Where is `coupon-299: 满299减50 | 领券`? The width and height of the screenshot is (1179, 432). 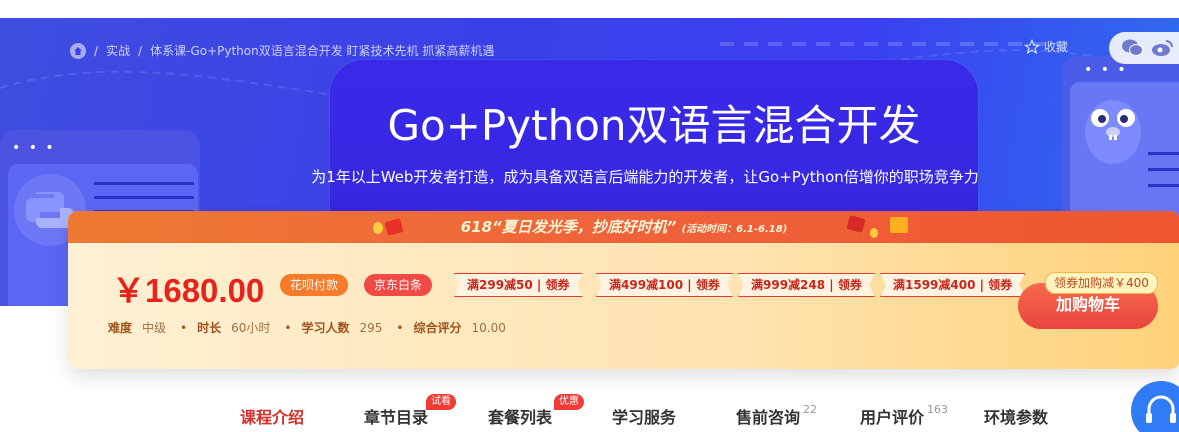
coupon-299: 满299减50 | 领券 is located at coordinates (518, 285).